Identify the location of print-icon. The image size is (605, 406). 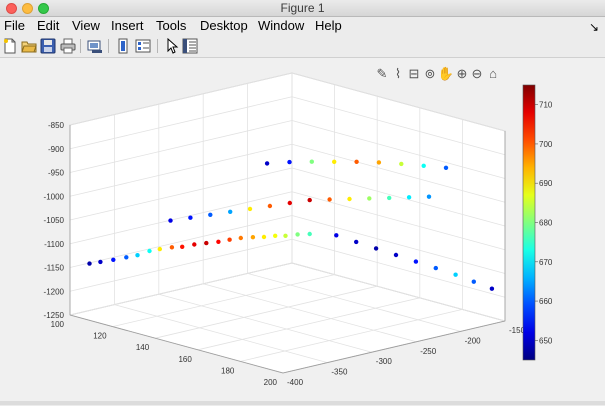
(68, 46).